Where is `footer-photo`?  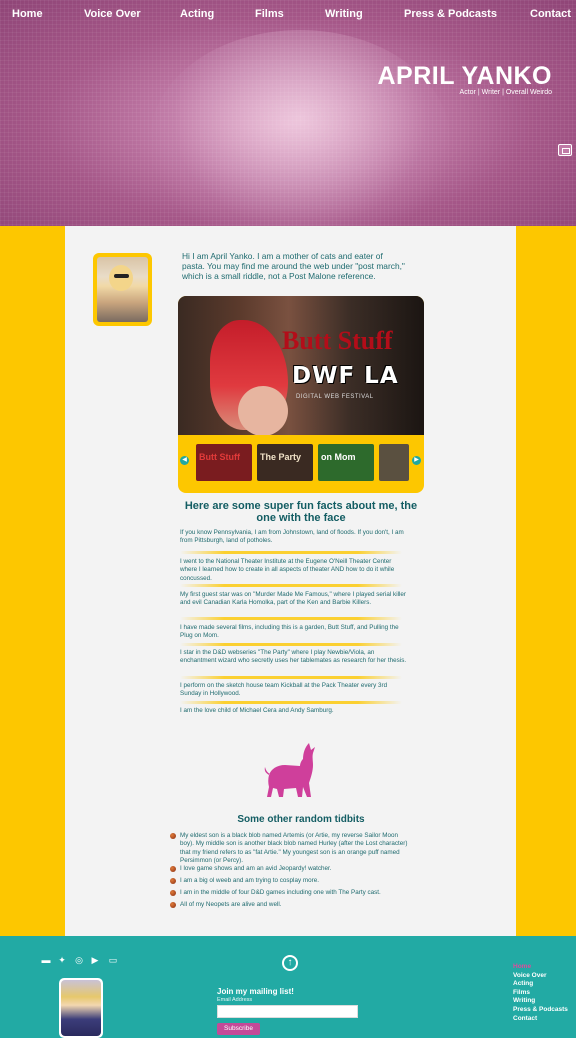 footer-photo is located at coordinates (81, 1008).